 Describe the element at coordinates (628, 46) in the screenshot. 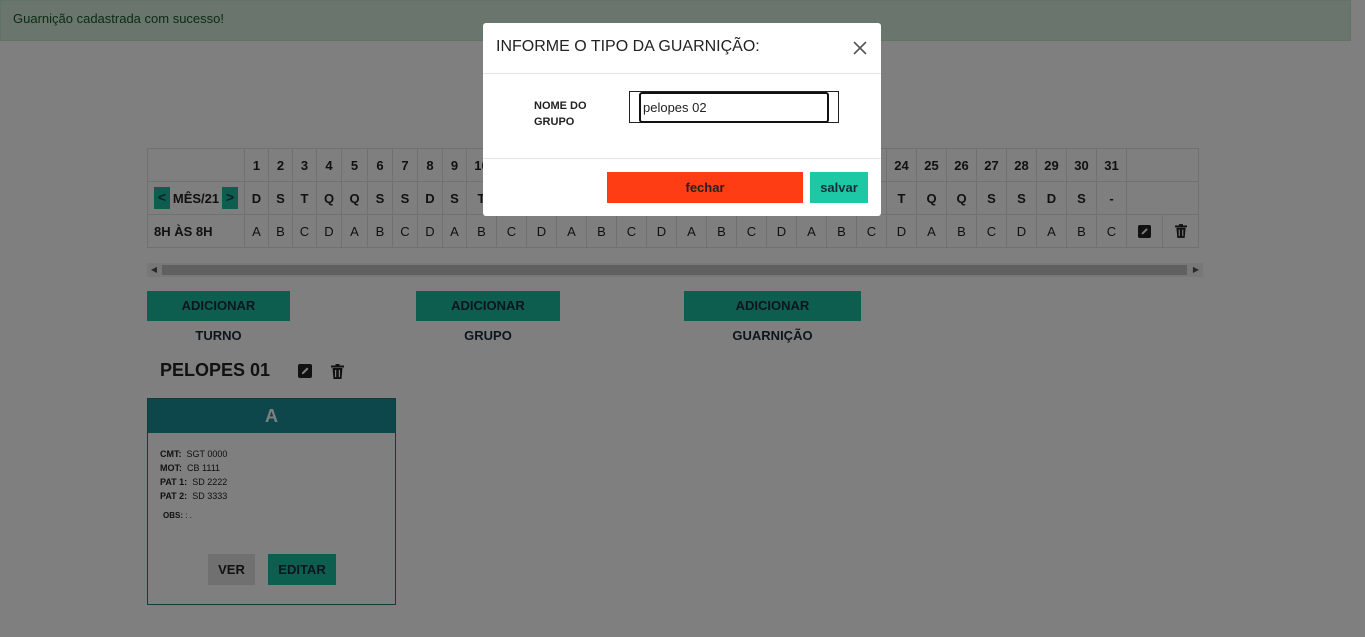

I see `modal-title: INFORME O TIPO DA GUARNIÇÃO:` at that location.